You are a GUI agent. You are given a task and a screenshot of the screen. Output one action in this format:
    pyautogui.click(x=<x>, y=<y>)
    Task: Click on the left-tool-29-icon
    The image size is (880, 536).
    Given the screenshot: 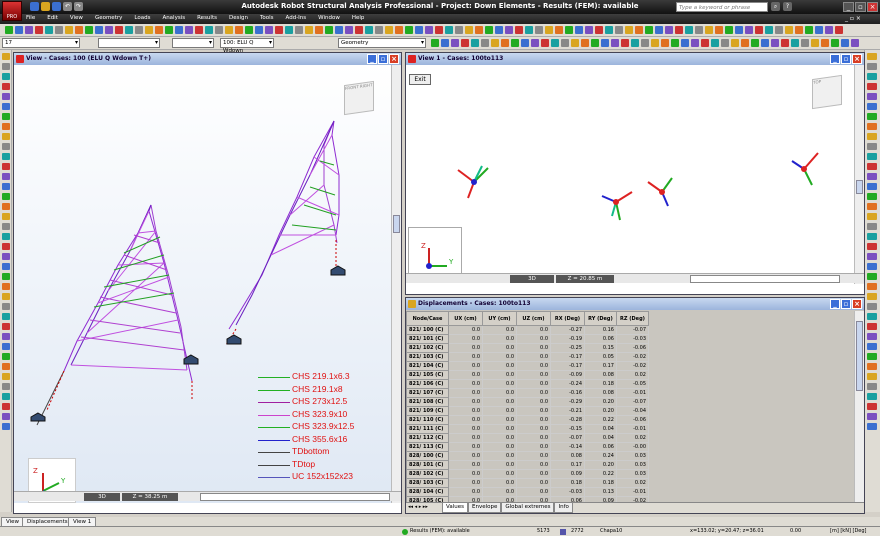 What is the action you would take?
    pyautogui.click(x=6, y=336)
    